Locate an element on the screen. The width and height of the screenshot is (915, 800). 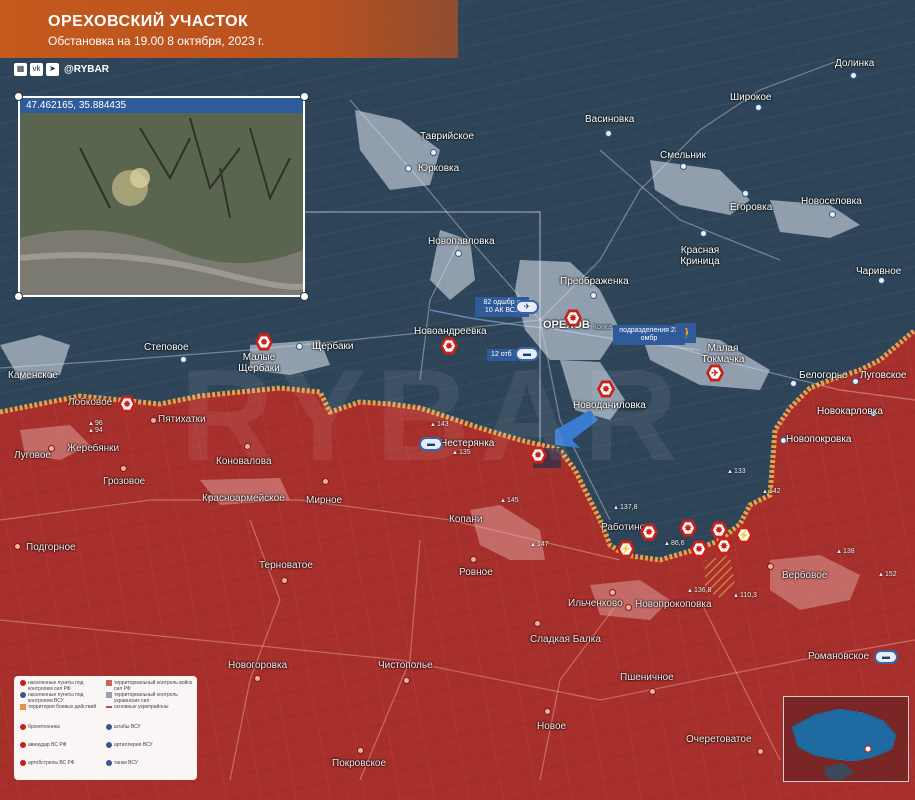
height-mark: 94 is located at coordinates (95, 430).